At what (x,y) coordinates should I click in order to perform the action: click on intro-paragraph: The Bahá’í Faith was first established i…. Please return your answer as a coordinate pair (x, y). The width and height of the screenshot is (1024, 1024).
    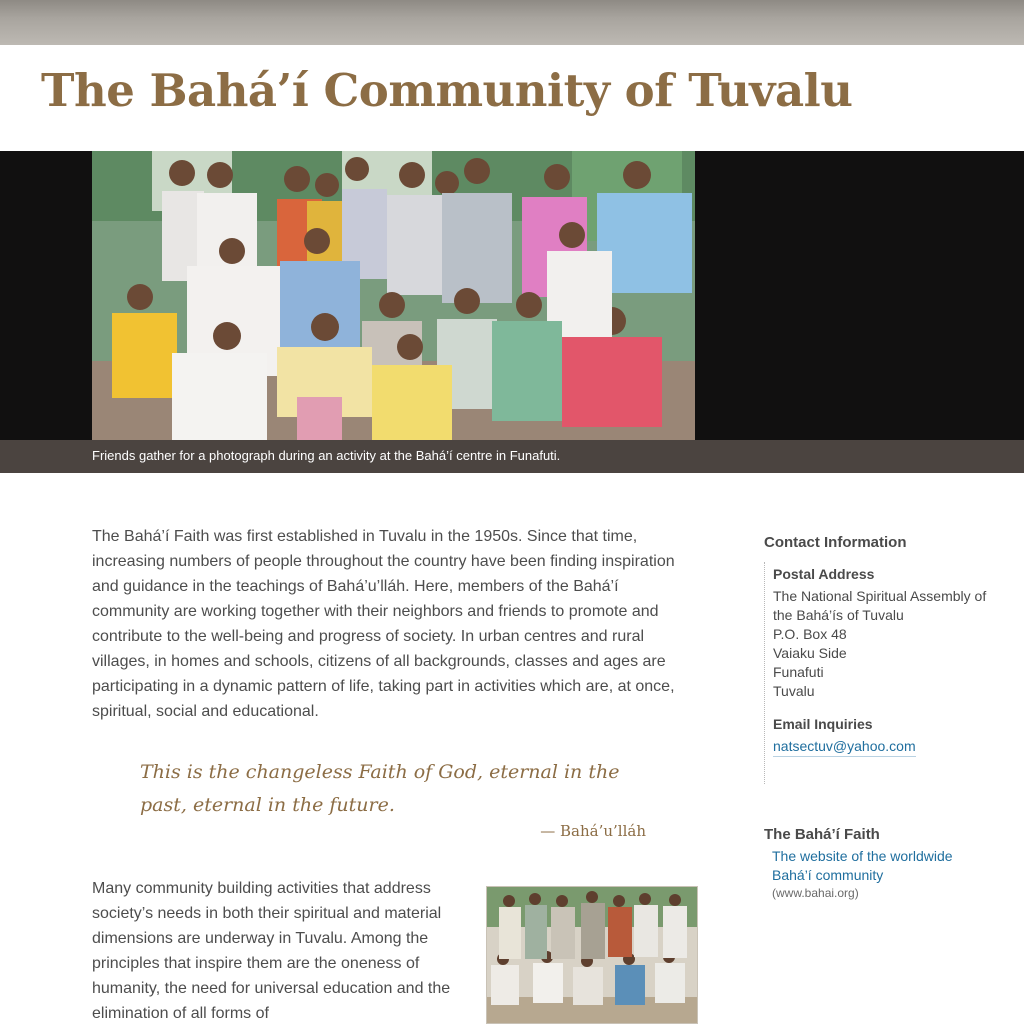
    Looking at the image, I should click on (383, 624).